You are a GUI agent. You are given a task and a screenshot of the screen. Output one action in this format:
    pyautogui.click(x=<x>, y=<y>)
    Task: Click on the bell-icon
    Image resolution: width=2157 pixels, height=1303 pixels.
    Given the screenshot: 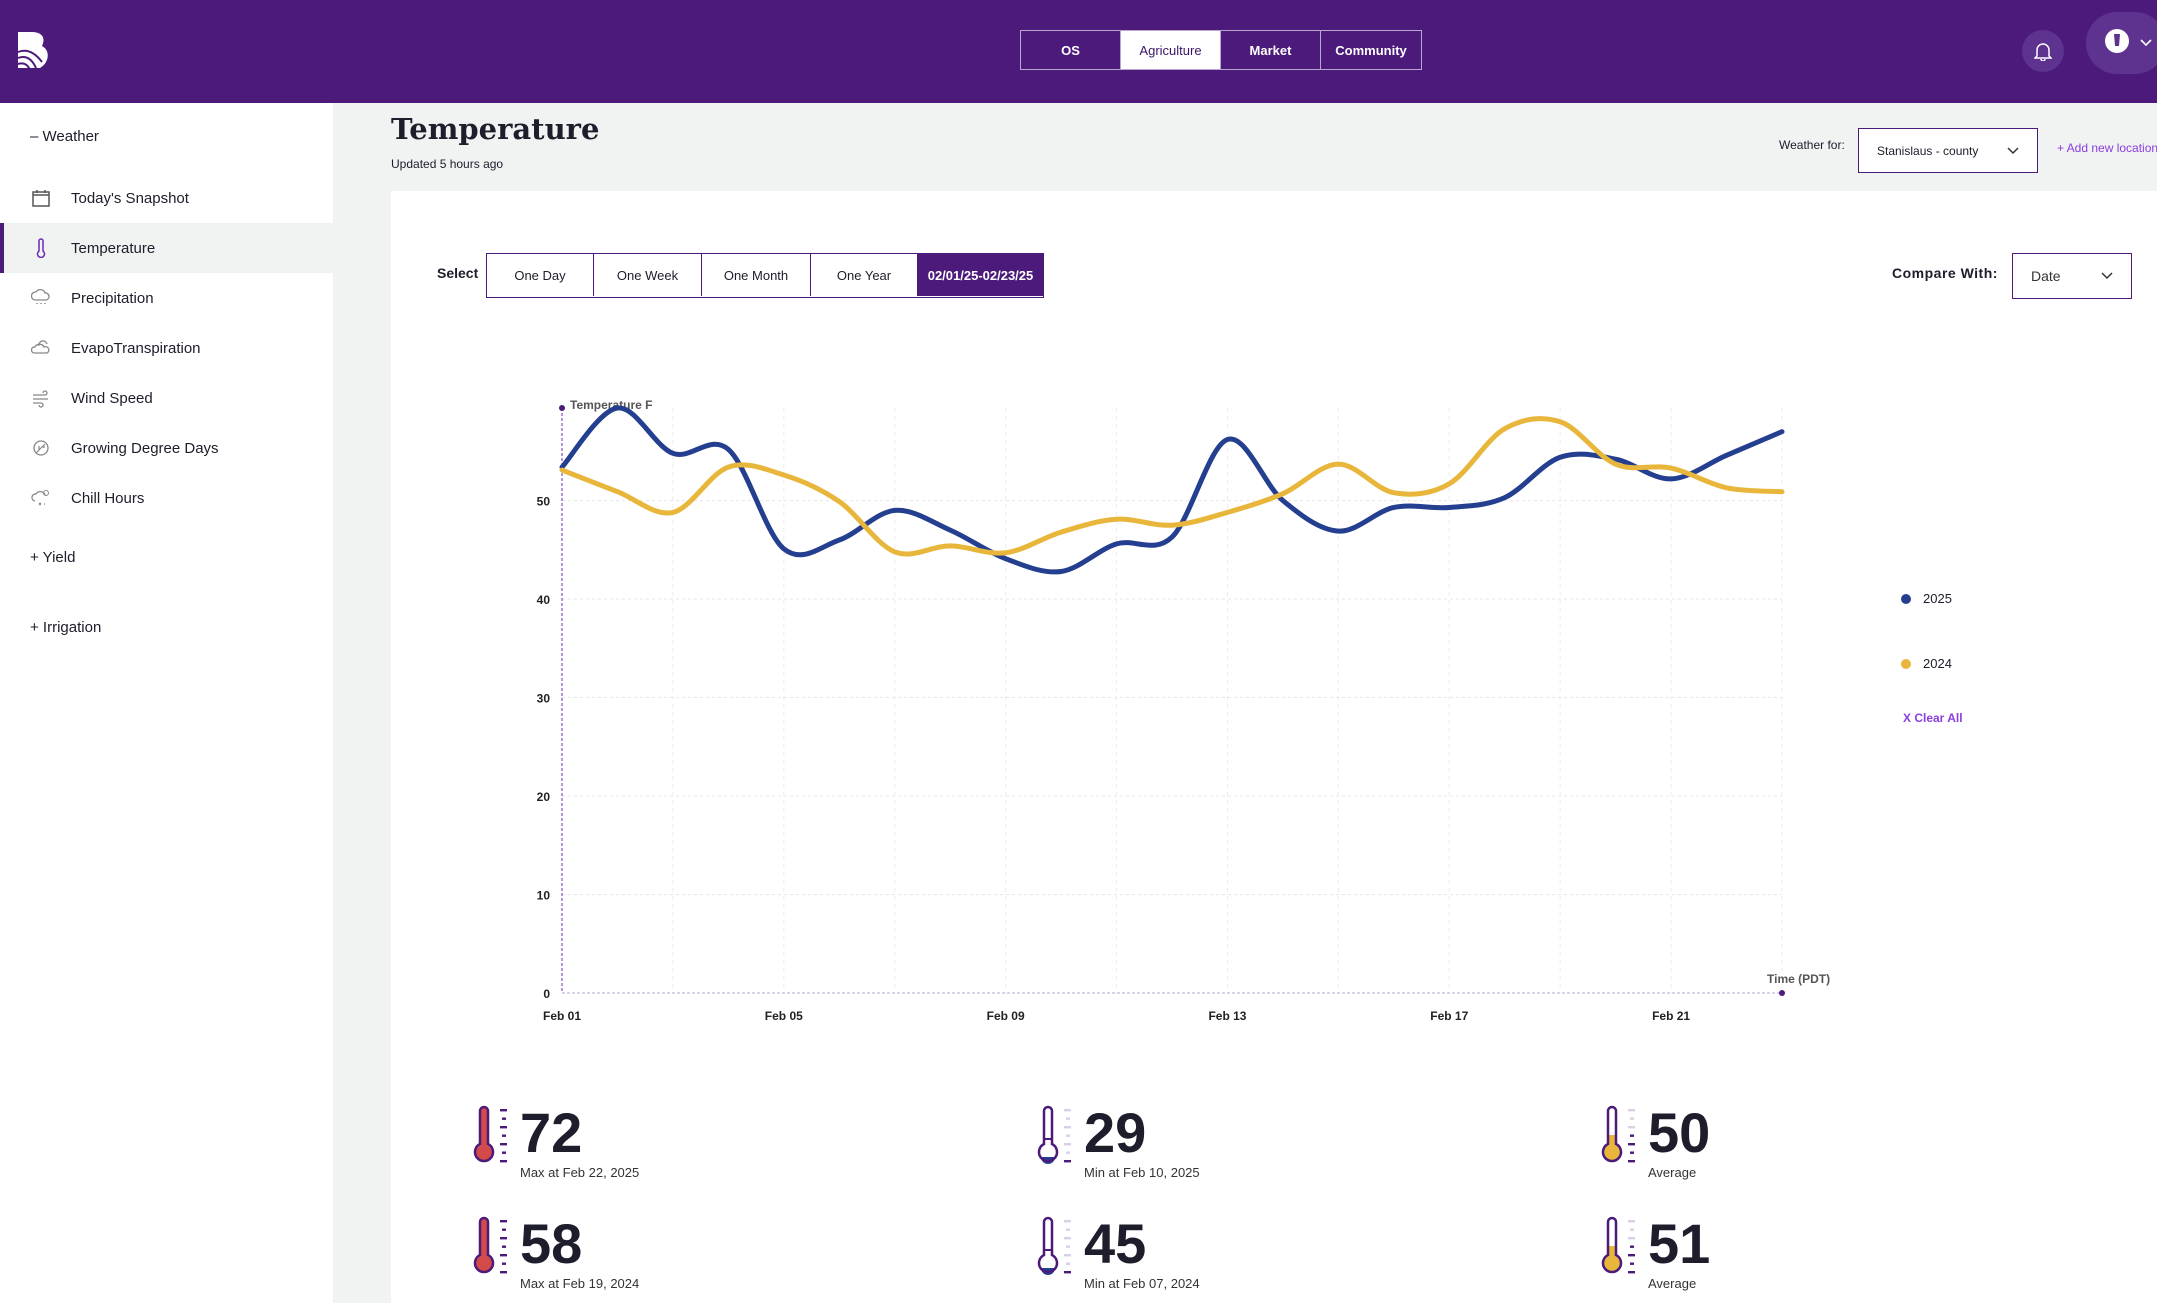 What is the action you would take?
    pyautogui.click(x=2043, y=52)
    